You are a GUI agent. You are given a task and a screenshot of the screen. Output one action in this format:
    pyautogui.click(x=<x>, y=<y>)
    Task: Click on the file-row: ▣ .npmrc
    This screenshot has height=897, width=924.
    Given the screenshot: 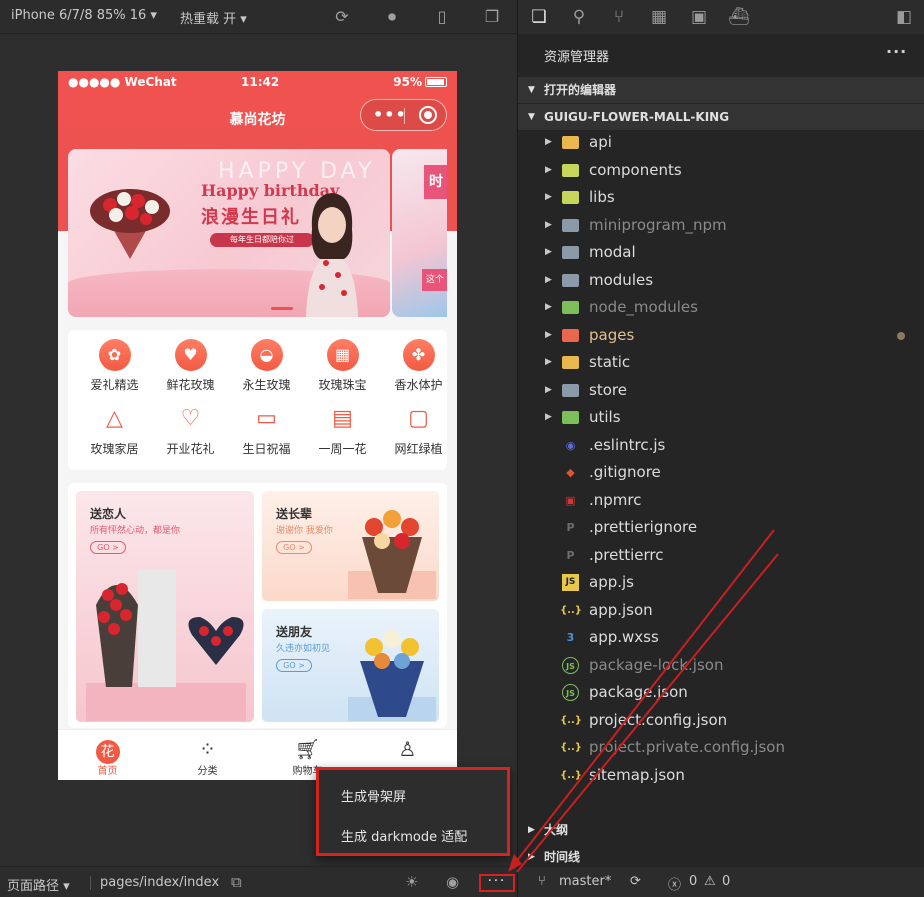 What is the action you would take?
    pyautogui.click(x=721, y=500)
    